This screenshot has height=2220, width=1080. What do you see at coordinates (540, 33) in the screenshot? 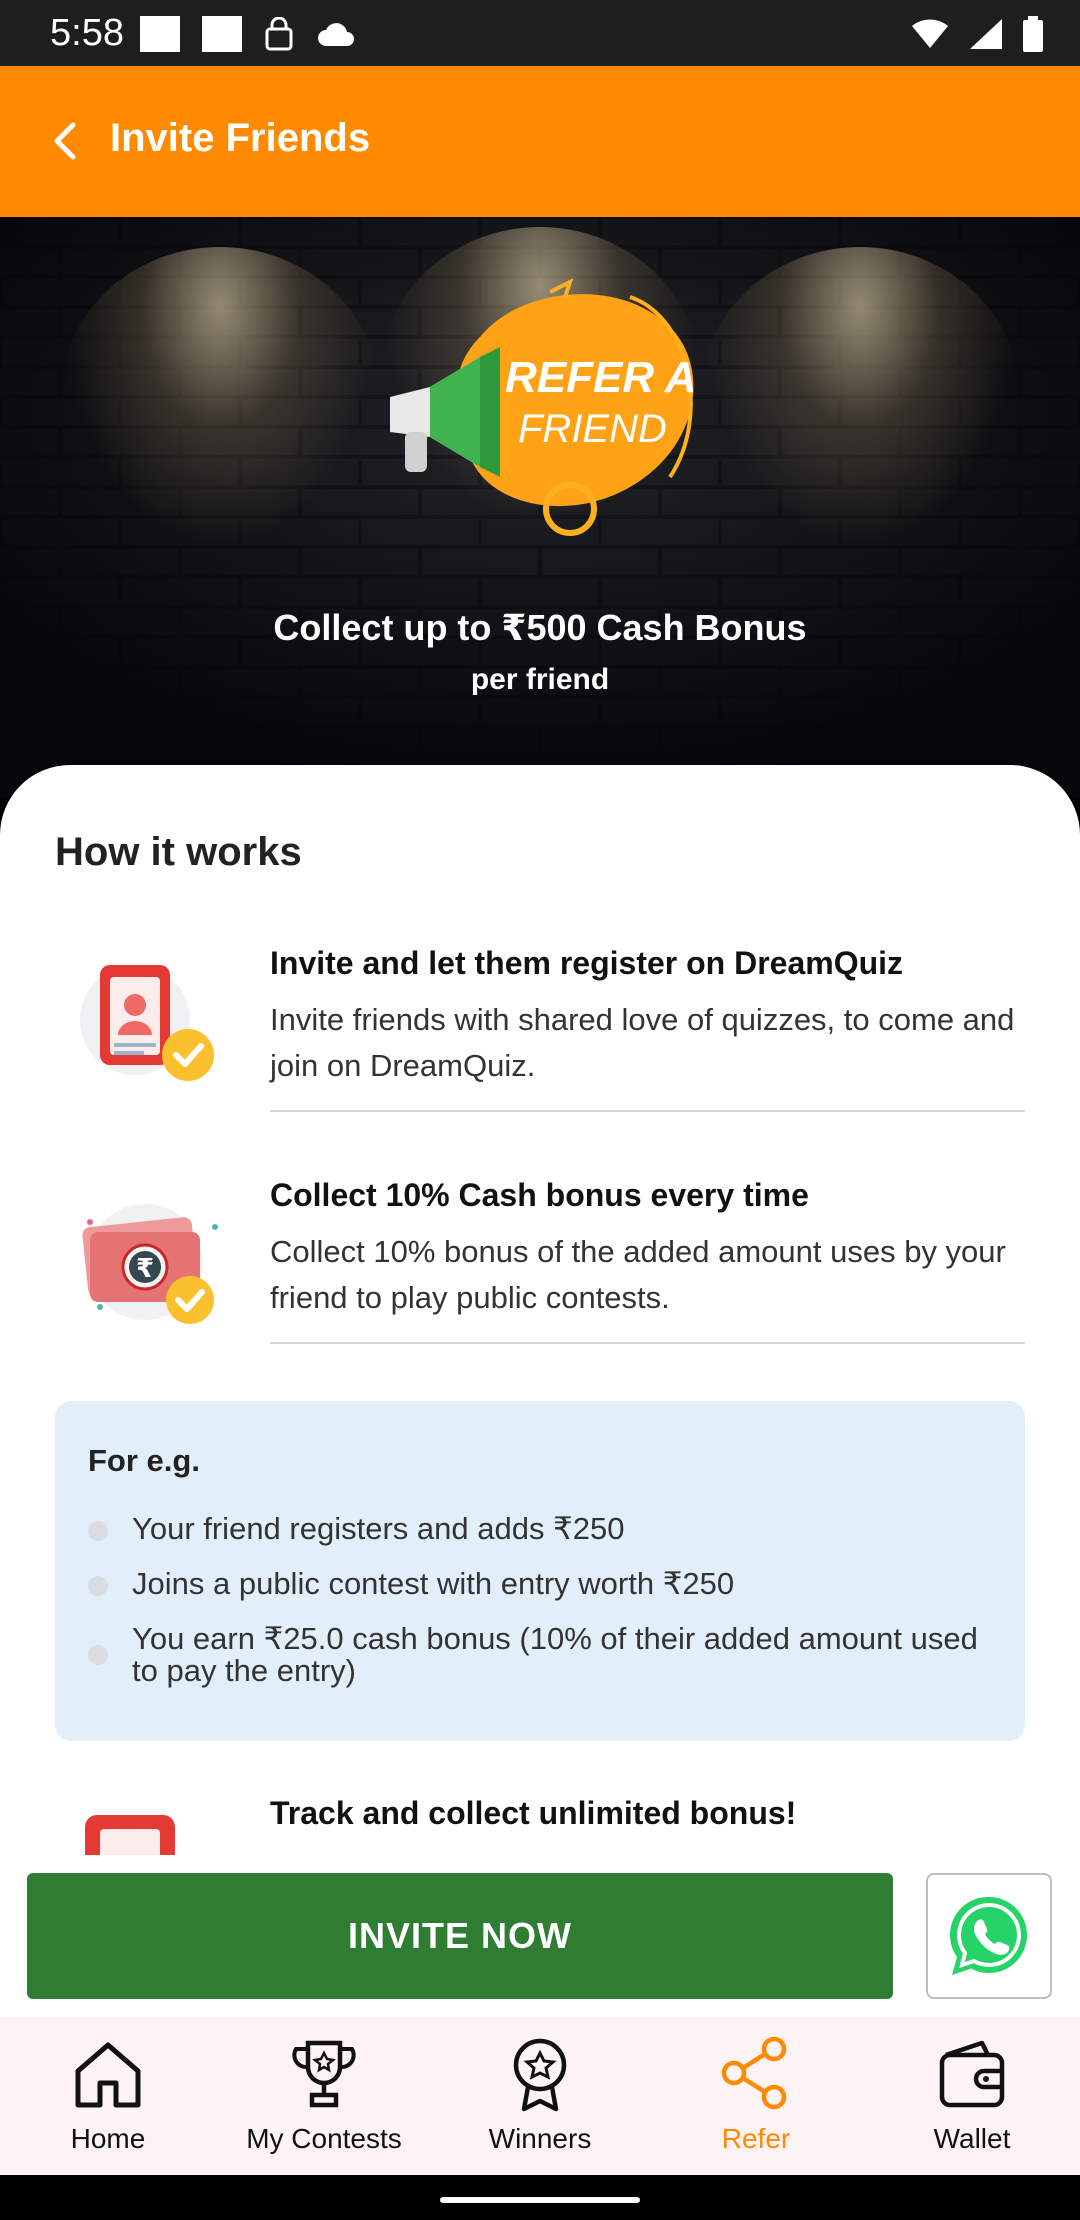
I see `status-bar: 5:58` at bounding box center [540, 33].